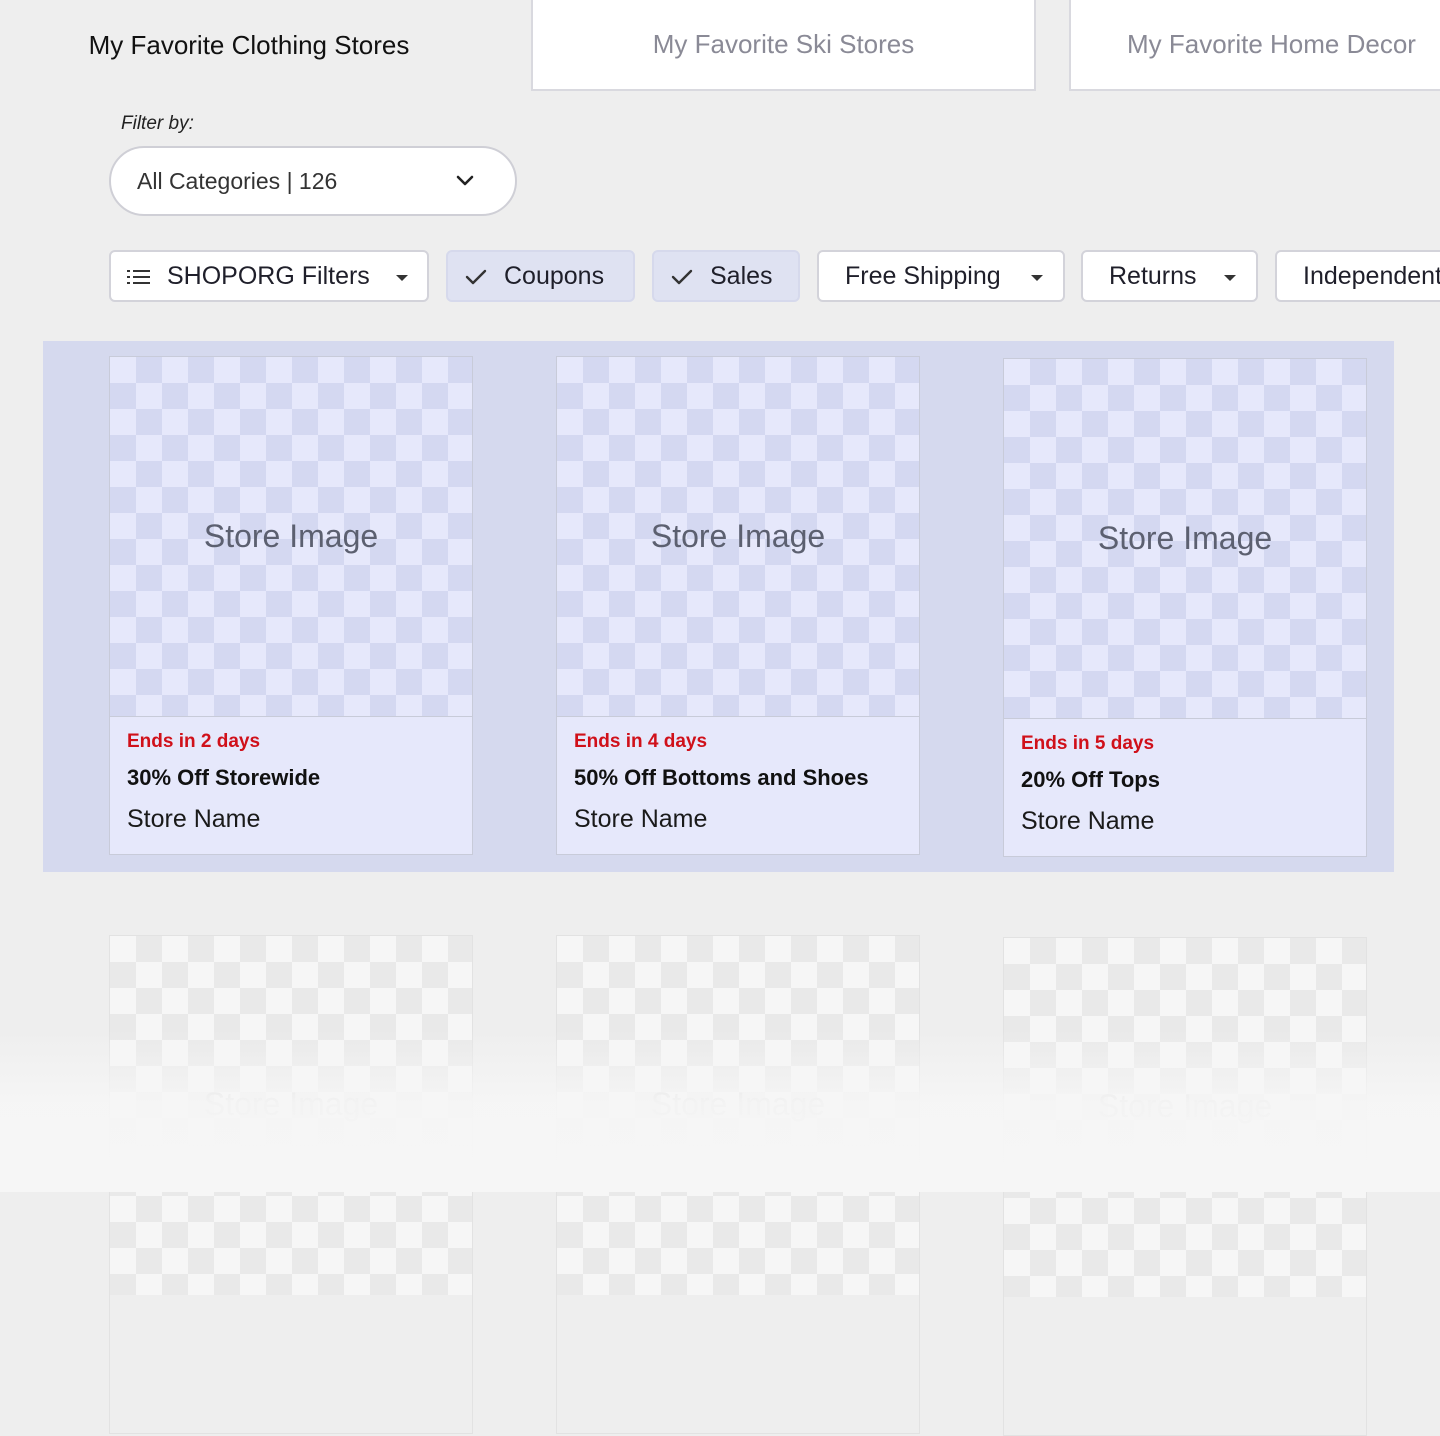 The height and width of the screenshot is (1436, 1440). I want to click on sales-toggle: Sales, so click(726, 276).